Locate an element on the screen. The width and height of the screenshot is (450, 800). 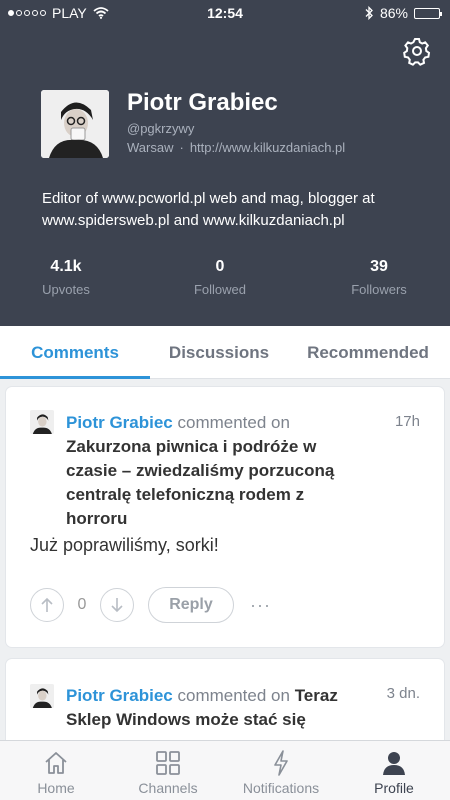
profile-meta: Warsaw · http://www.kilkuzdaniach.pl is located at coordinates (236, 147).